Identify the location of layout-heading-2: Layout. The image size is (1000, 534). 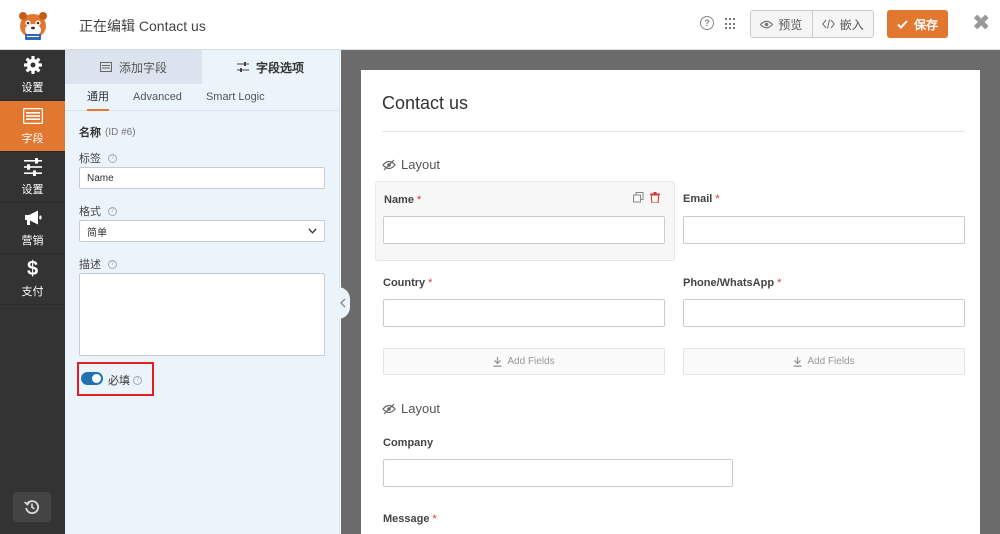
(411, 408).